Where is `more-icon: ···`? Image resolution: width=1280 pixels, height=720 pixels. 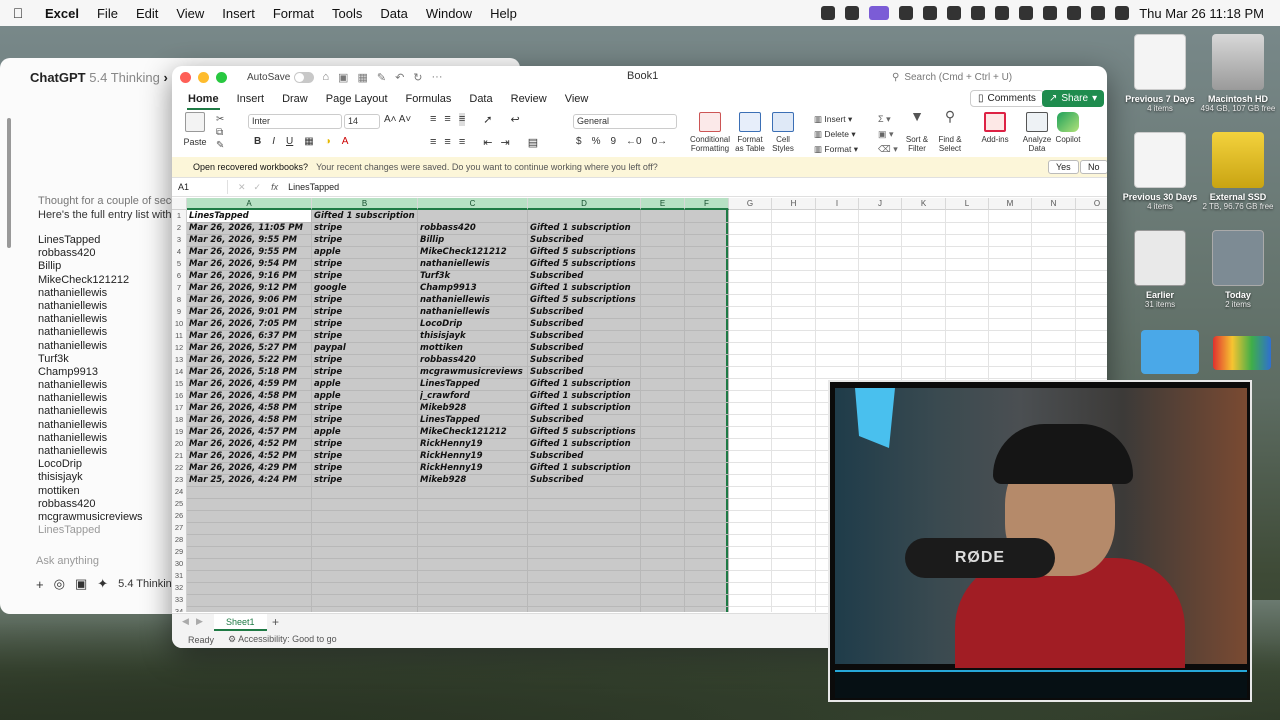
more-icon: ··· is located at coordinates (437, 77).